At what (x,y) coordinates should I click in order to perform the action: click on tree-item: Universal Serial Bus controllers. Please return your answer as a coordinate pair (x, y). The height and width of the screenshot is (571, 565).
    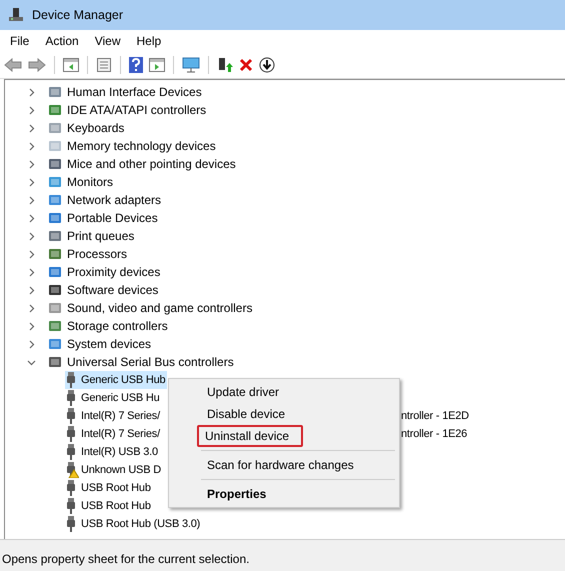
    Looking at the image, I should click on (150, 362).